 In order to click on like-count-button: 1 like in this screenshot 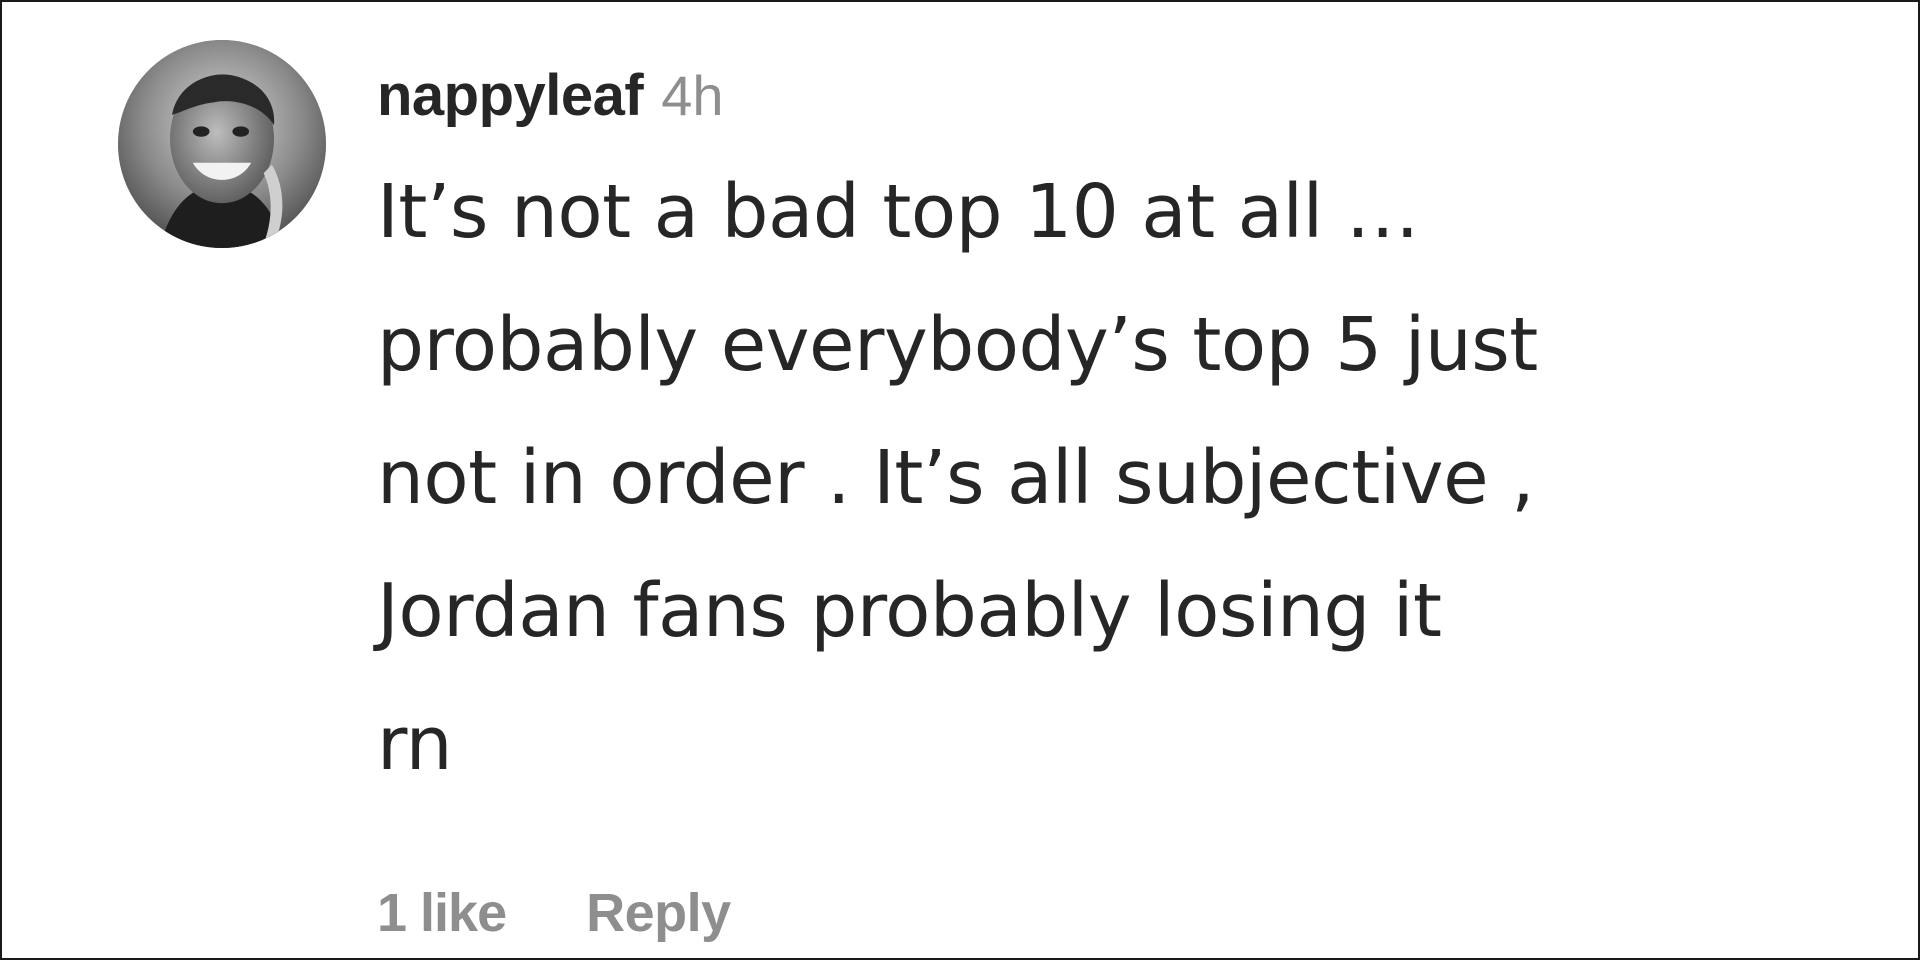, I will do `click(442, 913)`.